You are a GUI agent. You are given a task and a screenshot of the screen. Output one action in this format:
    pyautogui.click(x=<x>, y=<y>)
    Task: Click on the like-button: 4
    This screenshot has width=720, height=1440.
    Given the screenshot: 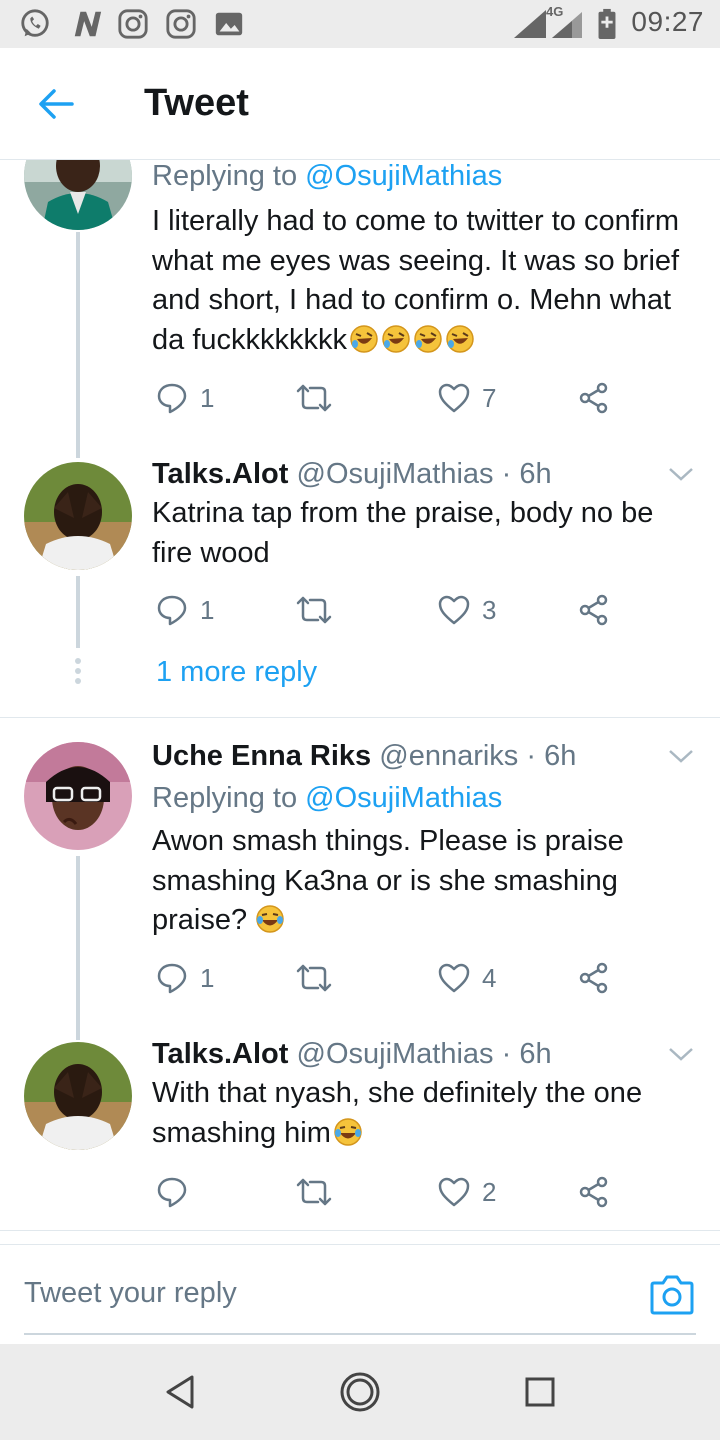 What is the action you would take?
    pyautogui.click(x=467, y=978)
    